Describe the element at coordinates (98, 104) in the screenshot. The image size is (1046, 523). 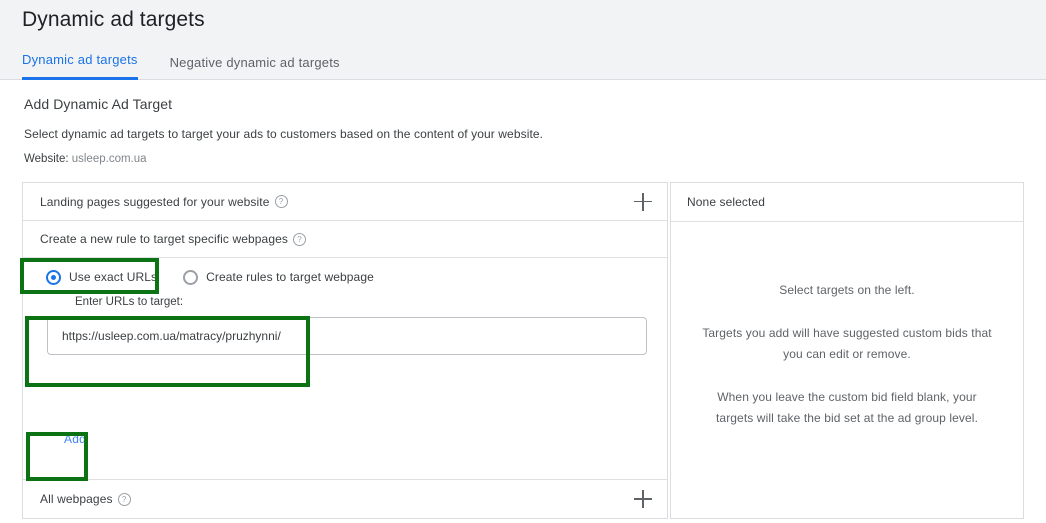
I see `section-title: Add Dynamic Ad Target` at that location.